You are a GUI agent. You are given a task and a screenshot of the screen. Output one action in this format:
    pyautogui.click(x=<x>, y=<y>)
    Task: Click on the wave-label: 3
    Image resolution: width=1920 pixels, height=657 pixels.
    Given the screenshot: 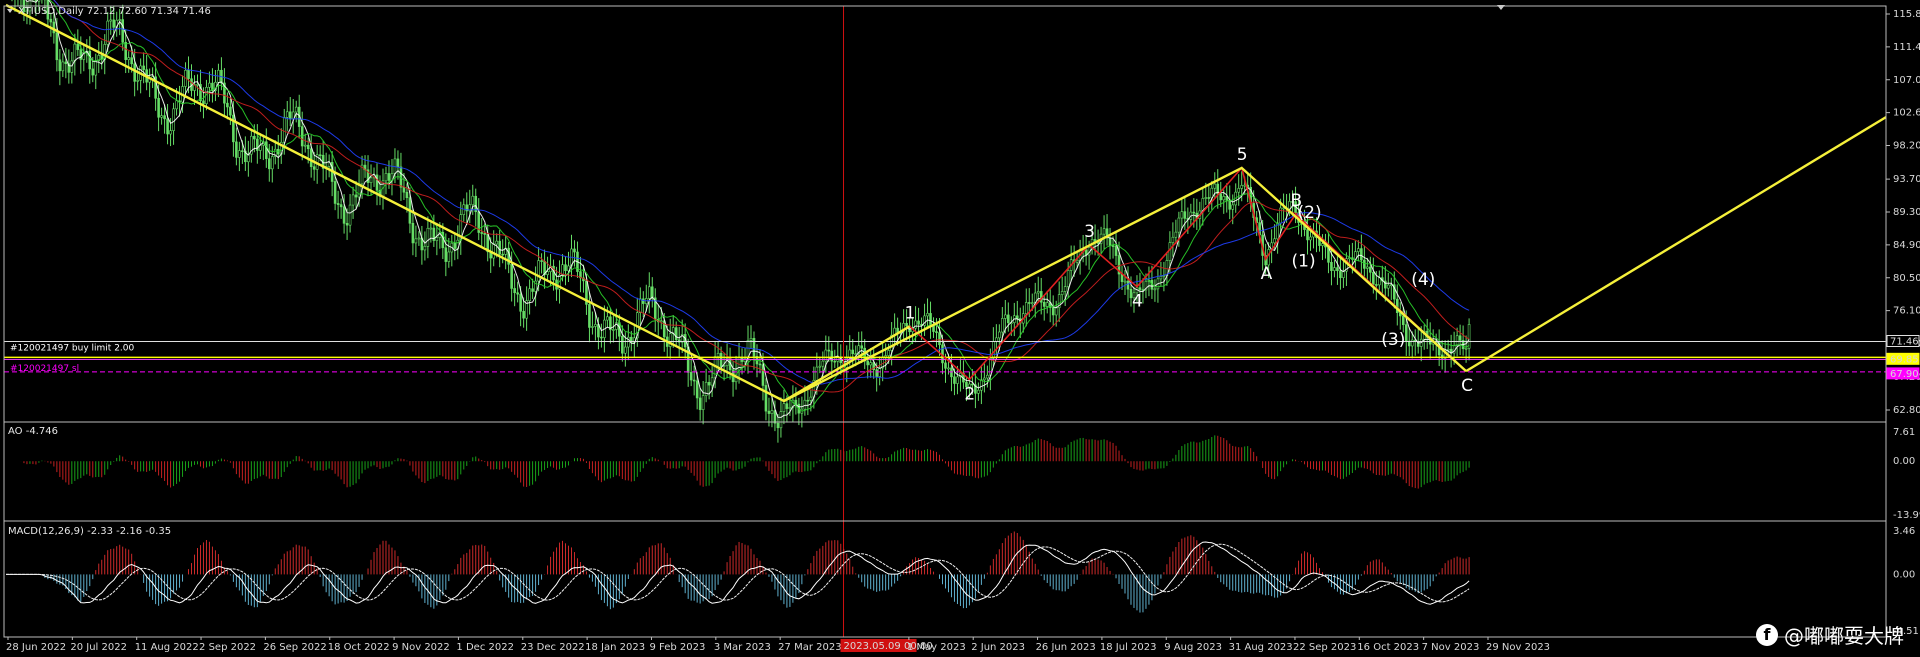 What is the action you would take?
    pyautogui.click(x=1089, y=232)
    